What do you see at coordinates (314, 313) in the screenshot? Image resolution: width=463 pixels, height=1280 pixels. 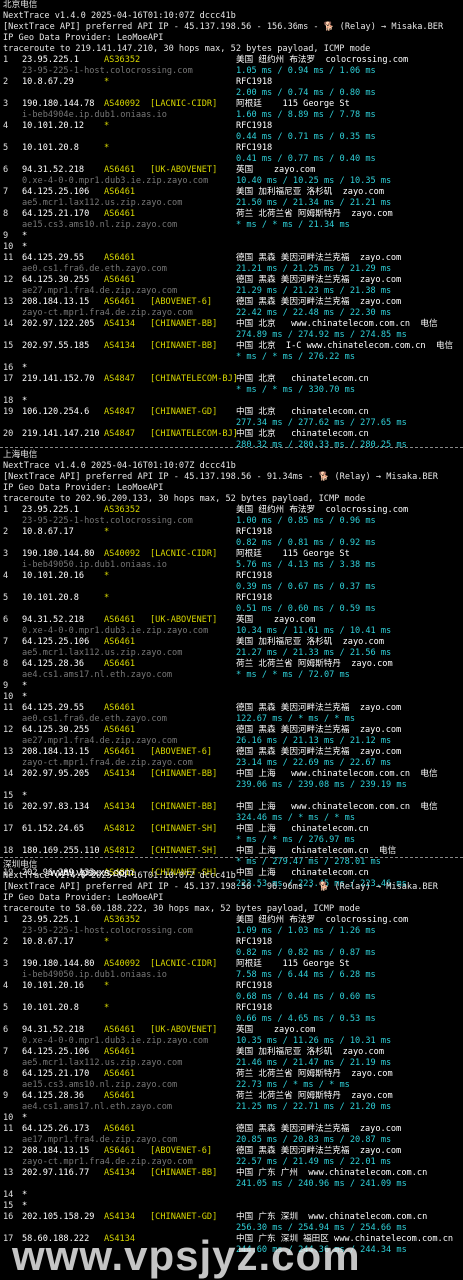 I see `hop-rtt: 22.42 ms / 22.48 ms / 22.30 ms` at bounding box center [314, 313].